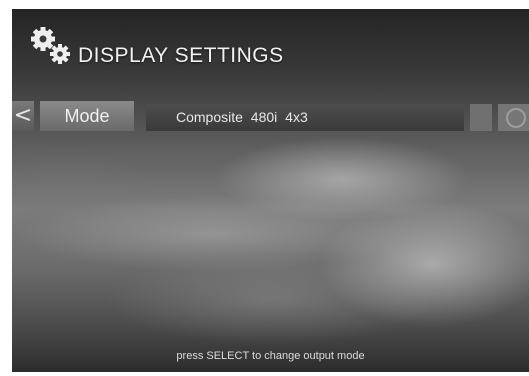 The height and width of the screenshot is (376, 529). I want to click on option-square-button, so click(481, 117).